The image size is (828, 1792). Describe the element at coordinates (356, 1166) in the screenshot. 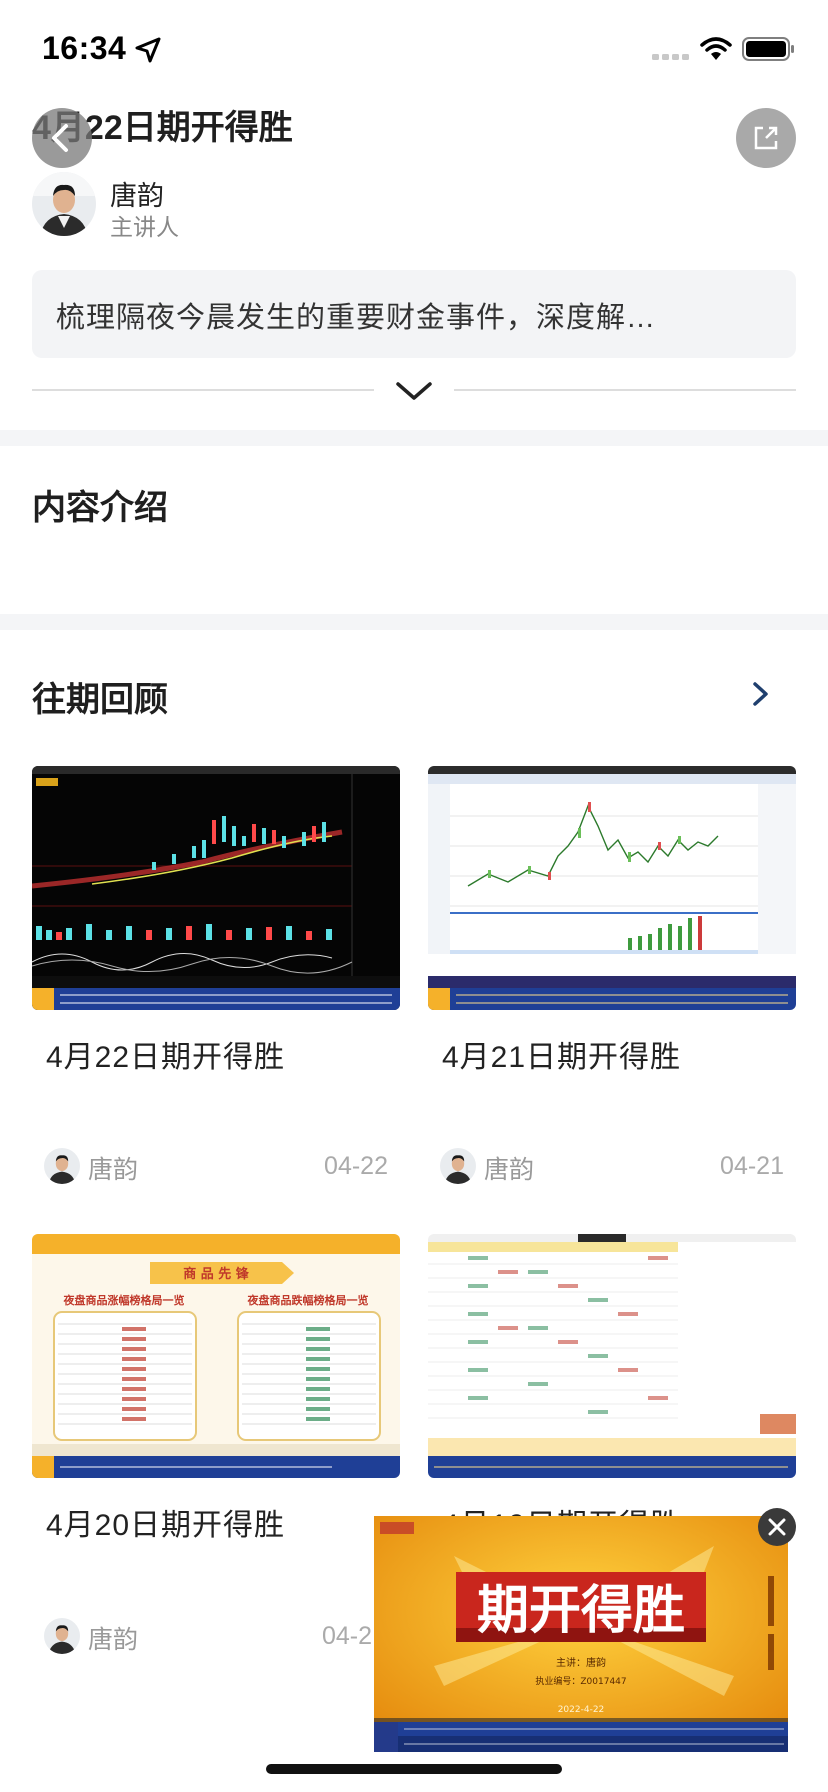

I see `history-card-date: 04-22` at that location.